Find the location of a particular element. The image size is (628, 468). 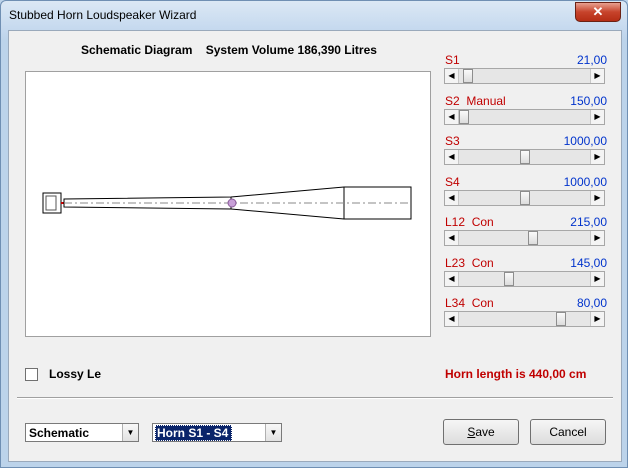

stub-marker is located at coordinates (232, 203).